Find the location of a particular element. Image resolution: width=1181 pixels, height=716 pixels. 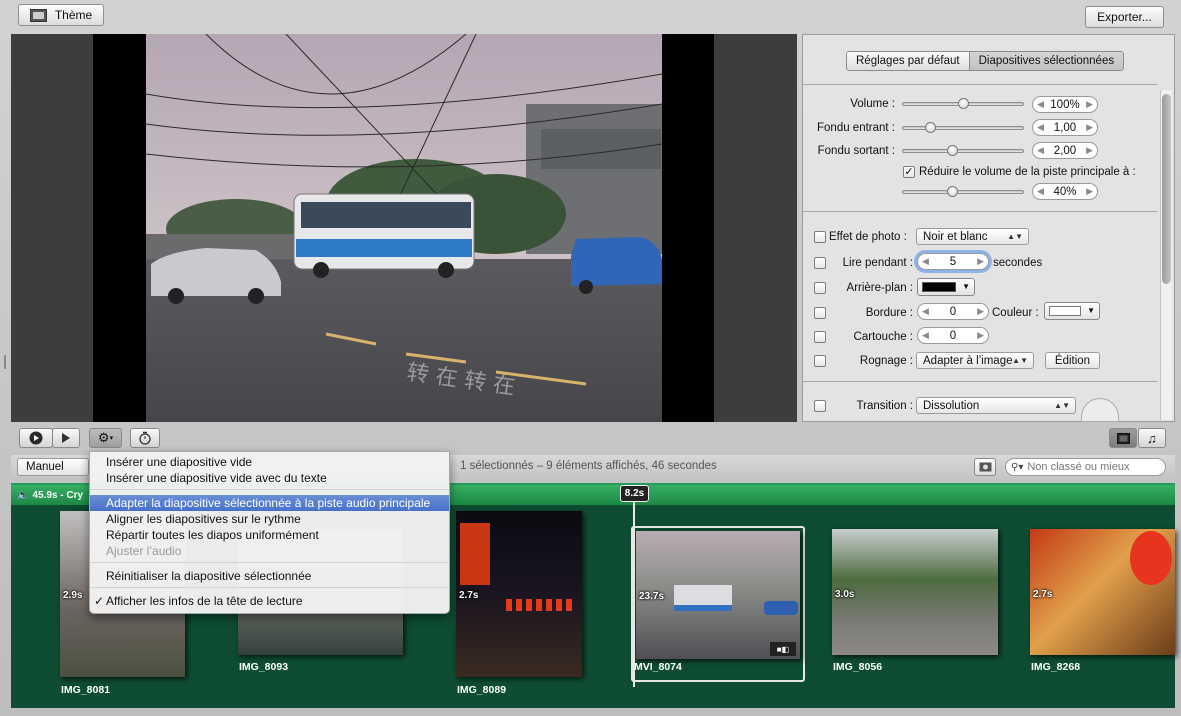

background-color-well: ▼ is located at coordinates (946, 287).